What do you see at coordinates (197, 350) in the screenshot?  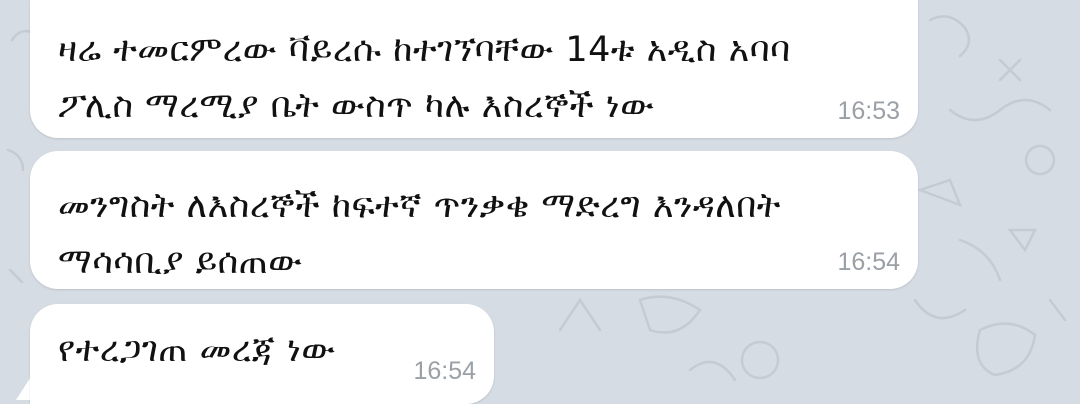 I see `message-text: የተረጋገጠ መረጃ ነው` at bounding box center [197, 350].